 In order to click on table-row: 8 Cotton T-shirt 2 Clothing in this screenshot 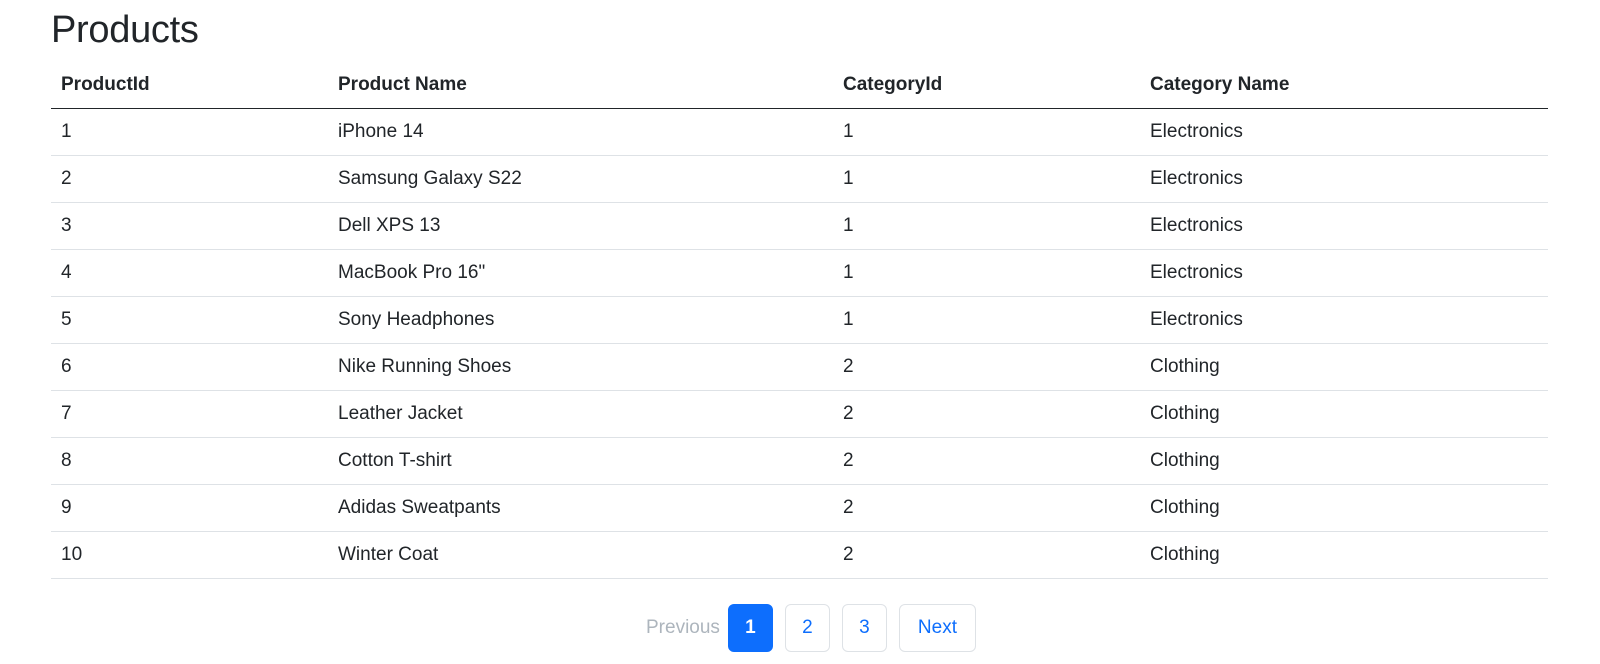, I will do `click(799, 461)`.